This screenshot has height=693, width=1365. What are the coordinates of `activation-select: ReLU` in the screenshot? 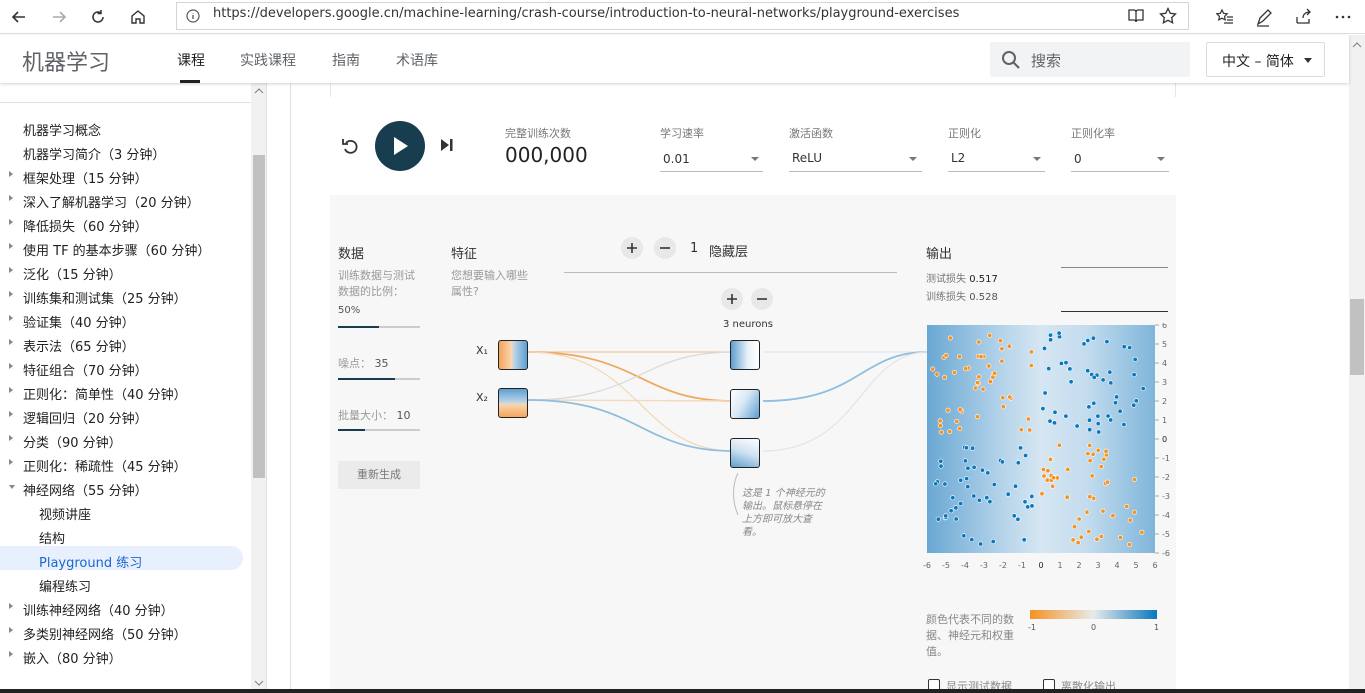 It's located at (855, 158).